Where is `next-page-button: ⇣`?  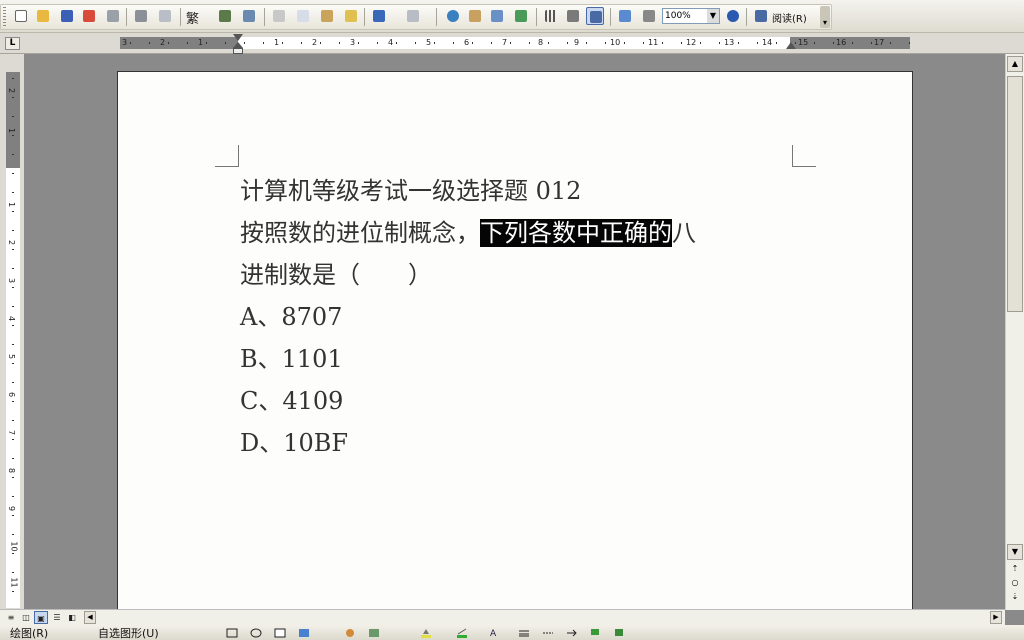 next-page-button: ⇣ is located at coordinates (1015, 598).